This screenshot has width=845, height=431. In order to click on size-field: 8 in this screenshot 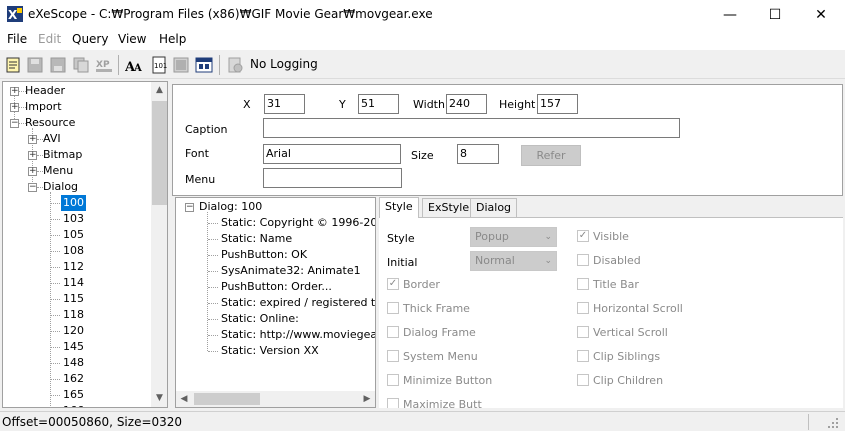, I will do `click(478, 154)`.